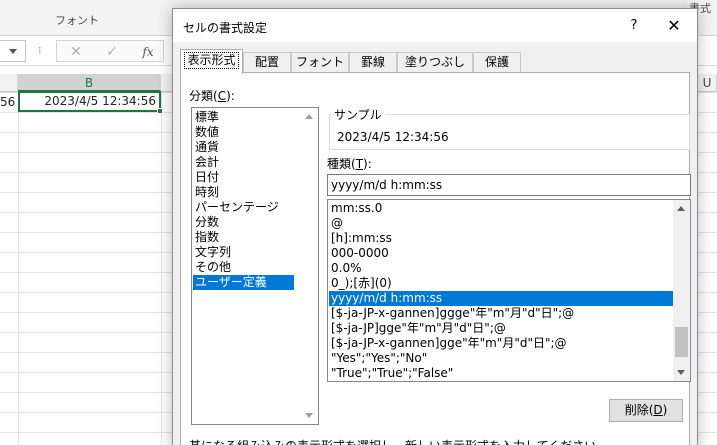 The width and height of the screenshot is (717, 445). I want to click on tab-number: 表示形式, so click(211, 61).